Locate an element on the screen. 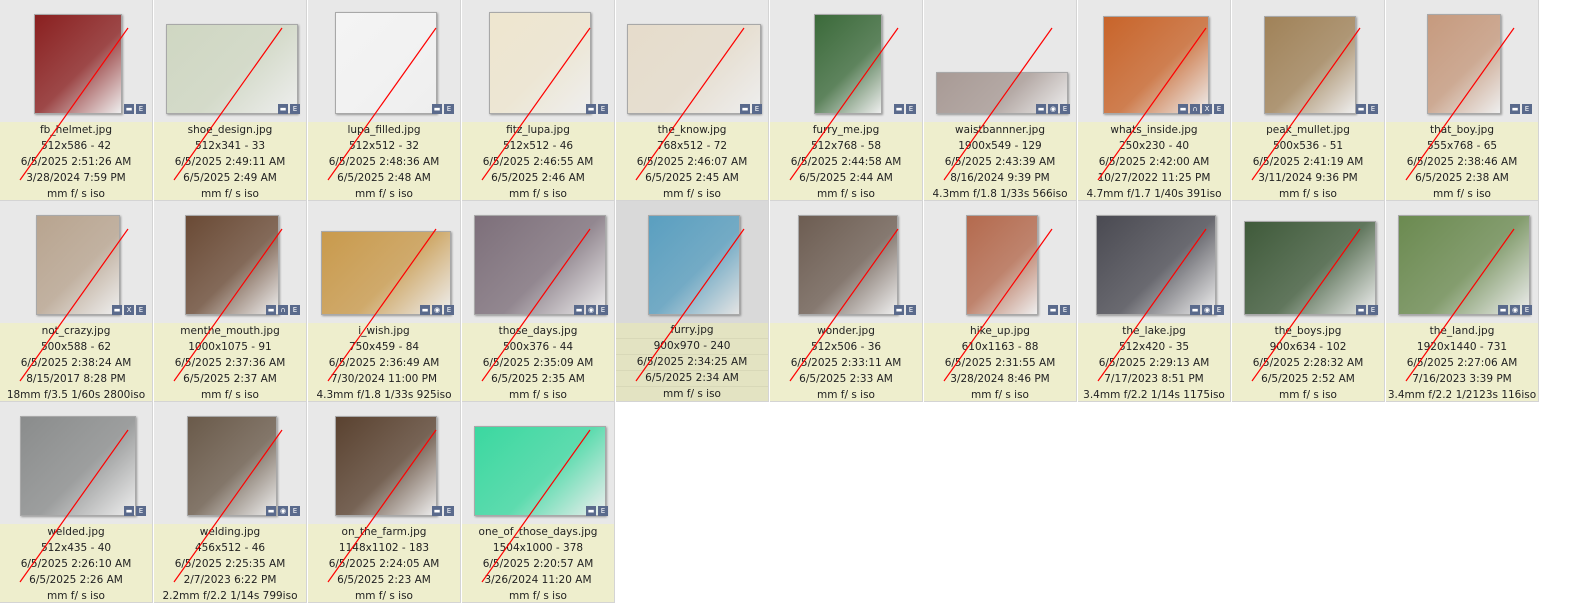 The height and width of the screenshot is (609, 1580). file-name: the_know.jpg is located at coordinates (692, 130).